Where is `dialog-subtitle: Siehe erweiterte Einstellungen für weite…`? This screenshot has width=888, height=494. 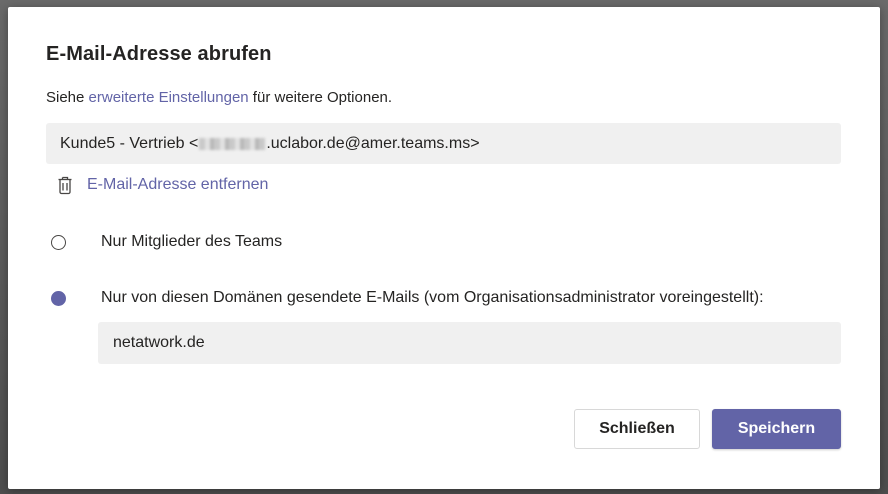 dialog-subtitle: Siehe erweiterte Einstellungen für weite… is located at coordinates (219, 97).